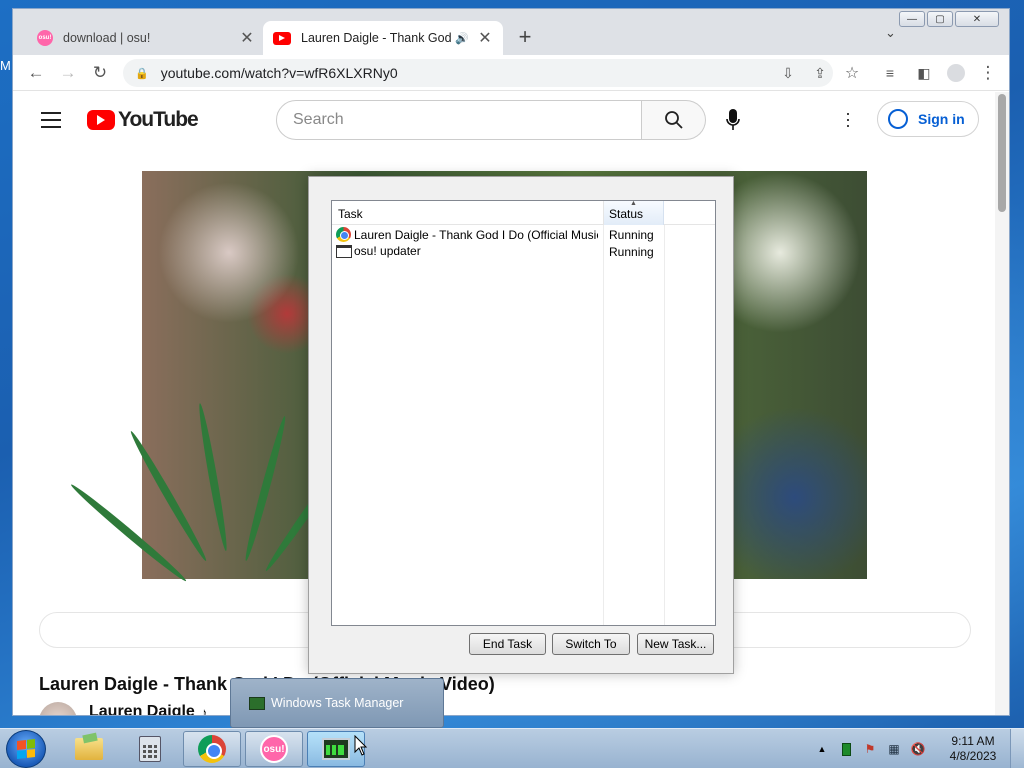 Image resolution: width=1024 pixels, height=768 pixels. Describe the element at coordinates (848, 119) in the screenshot. I see `settings-kebab-icon: · · ·` at that location.